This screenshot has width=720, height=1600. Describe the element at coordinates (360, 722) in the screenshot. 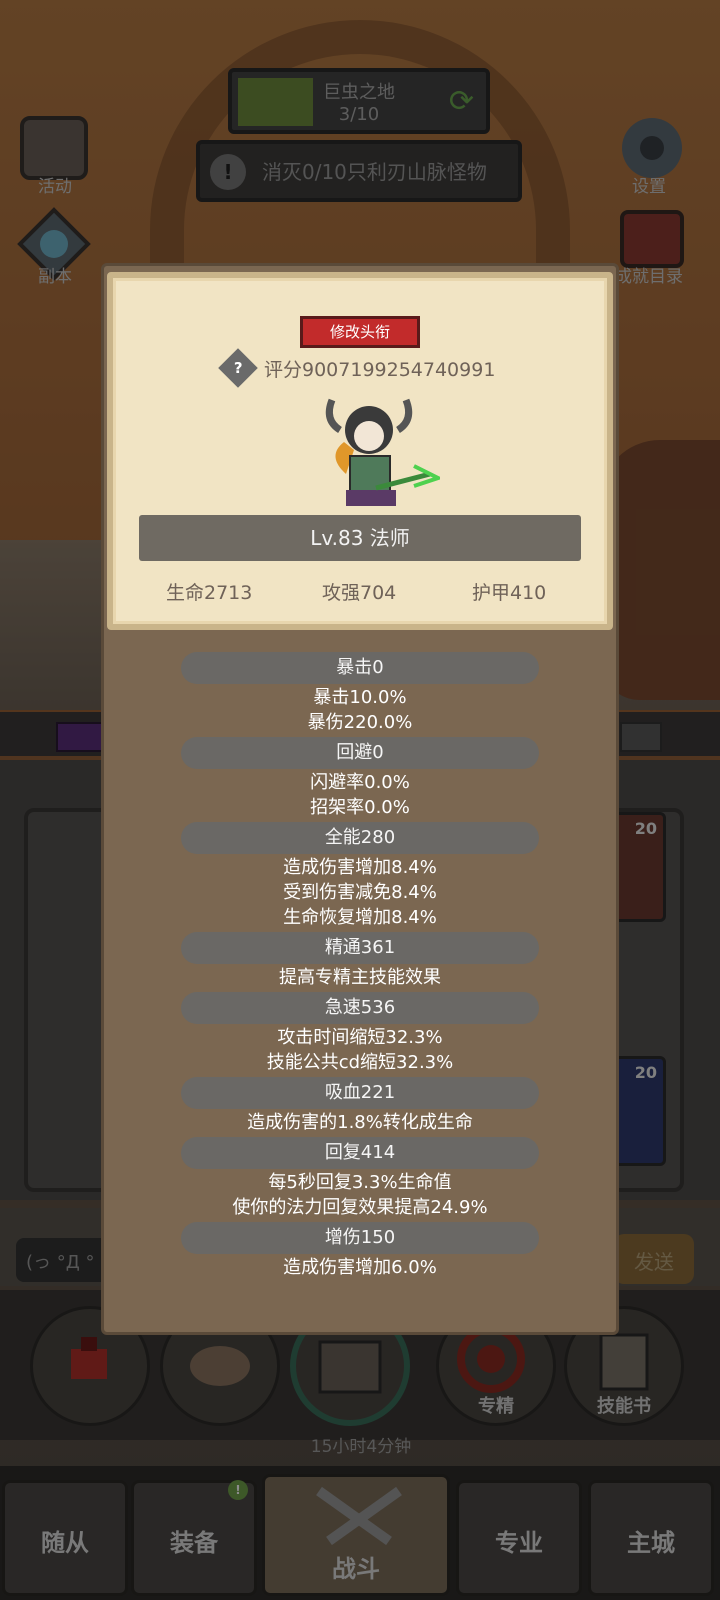

I see `attr-line: 暴伤220.0%` at that location.